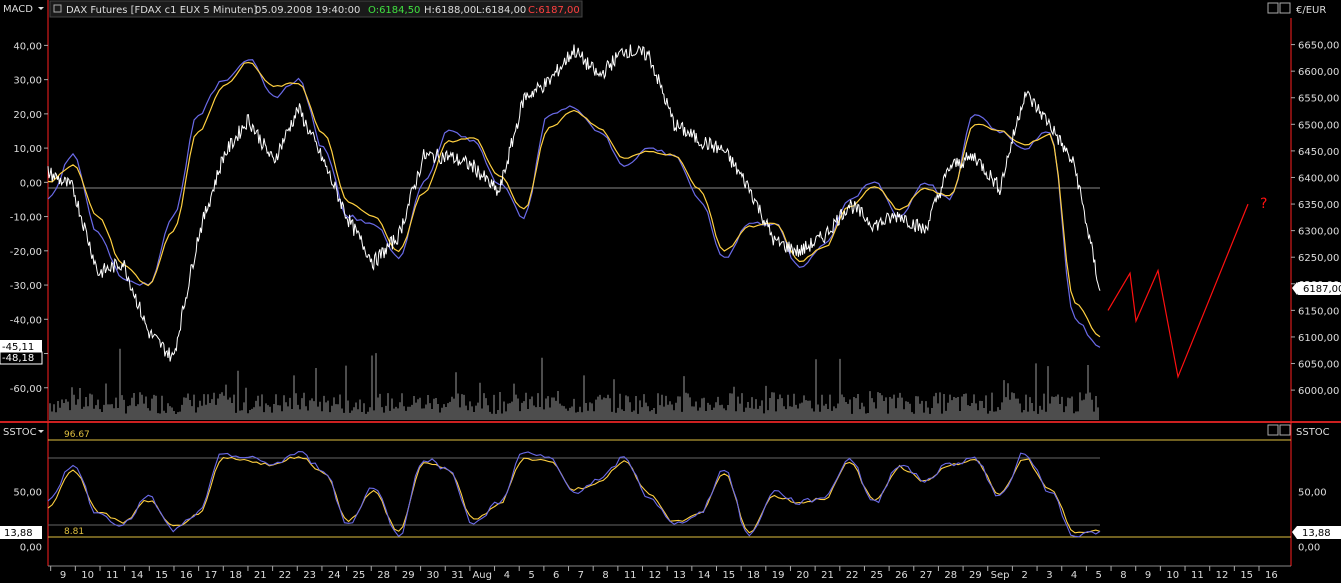  Describe the element at coordinates (334, 575) in the screenshot. I see `x-tick-label: 24` at that location.